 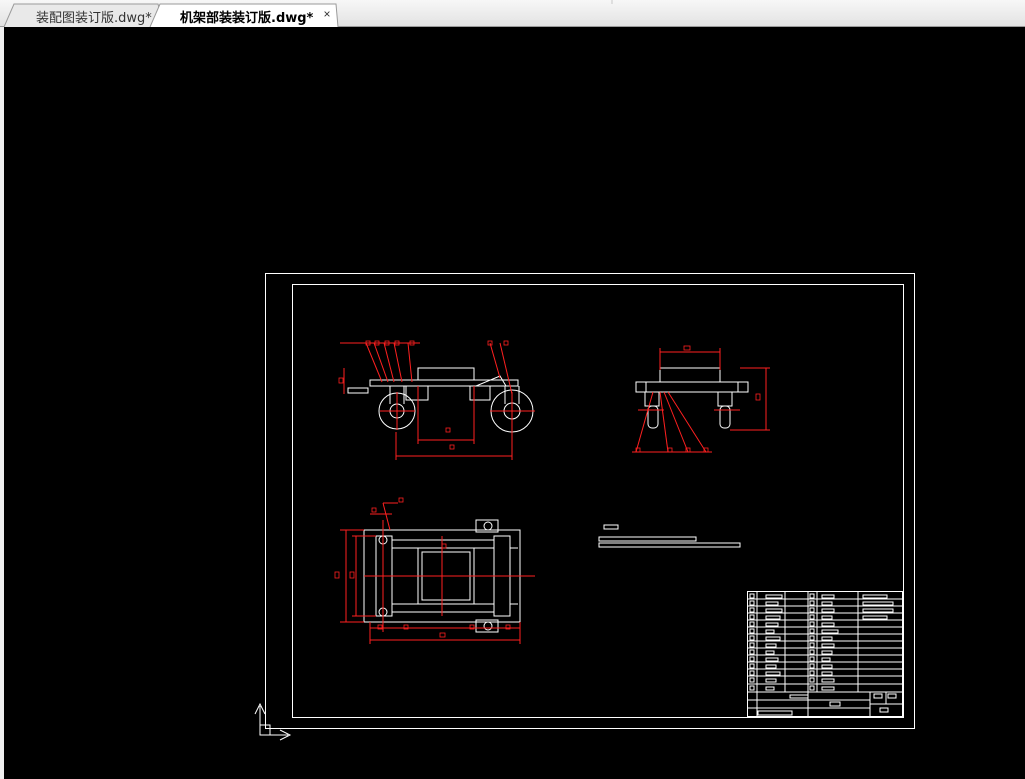 I want to click on tab-shapes, so click(x=308, y=13).